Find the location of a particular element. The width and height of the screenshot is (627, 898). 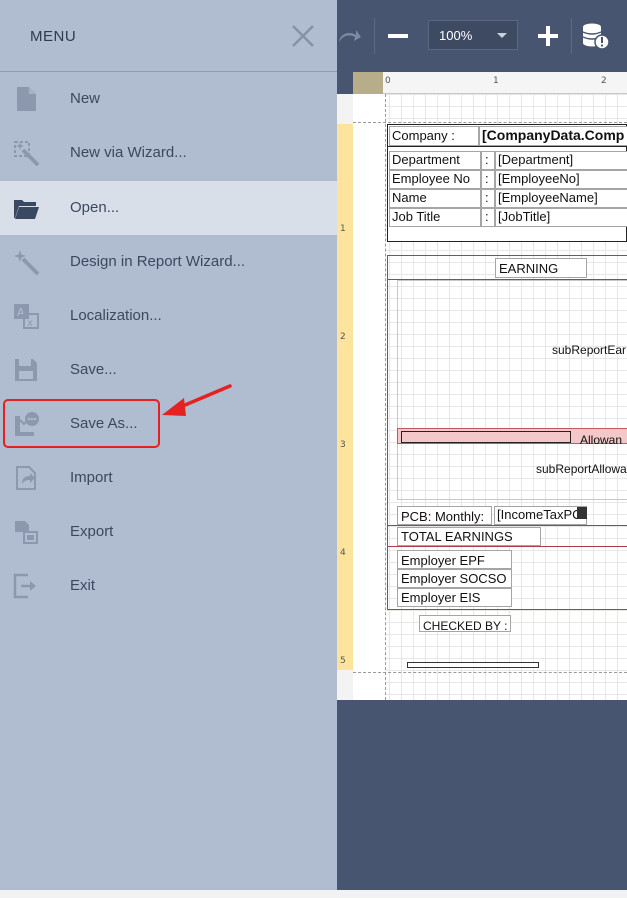

wizard-icon is located at coordinates (27, 154).